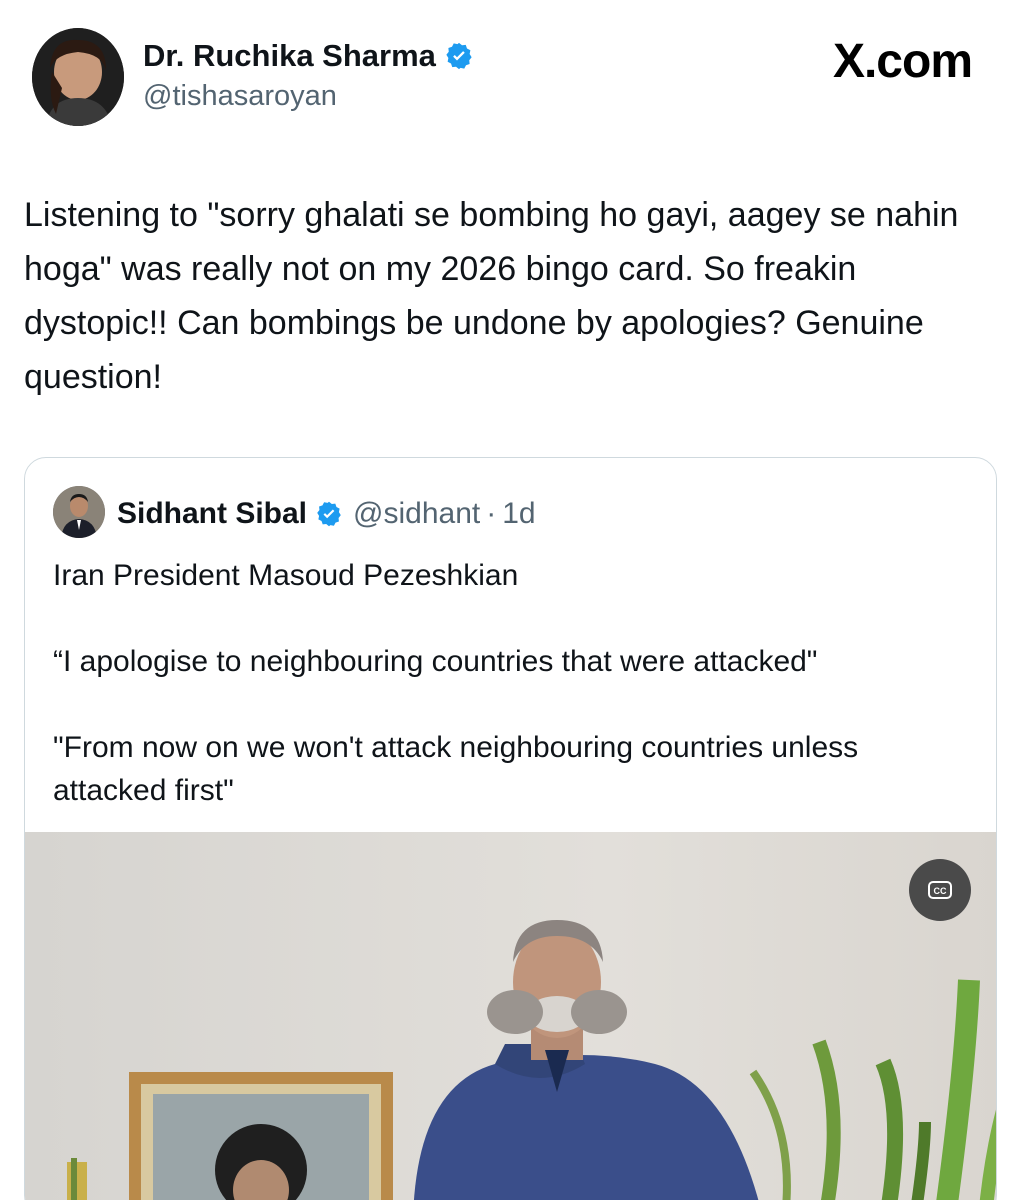 The image size is (1020, 1200). I want to click on quoted-post-header: Sidhant Sibal @sidhant · 1d, so click(326, 514).